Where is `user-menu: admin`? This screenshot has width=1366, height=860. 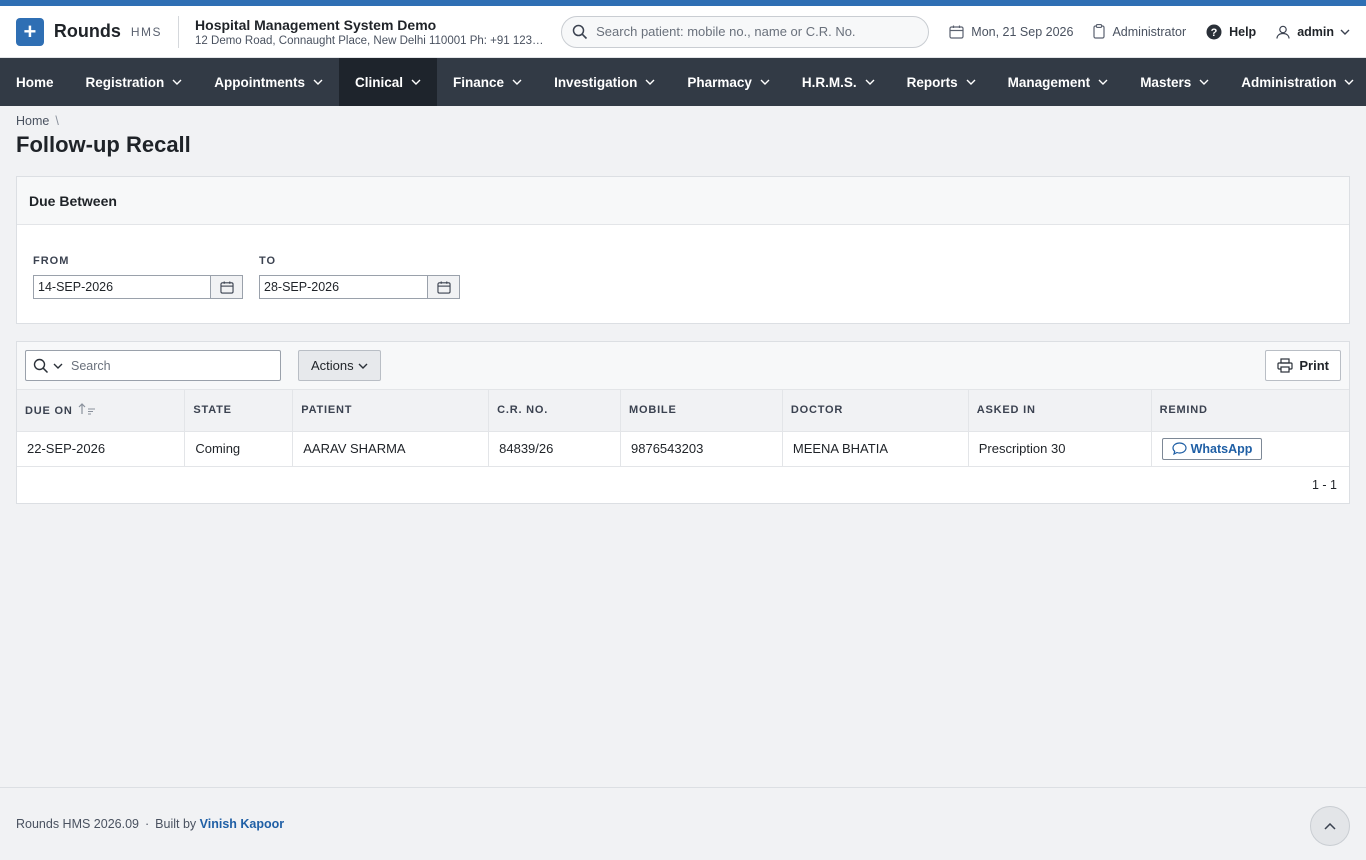
user-menu: admin is located at coordinates (1313, 32).